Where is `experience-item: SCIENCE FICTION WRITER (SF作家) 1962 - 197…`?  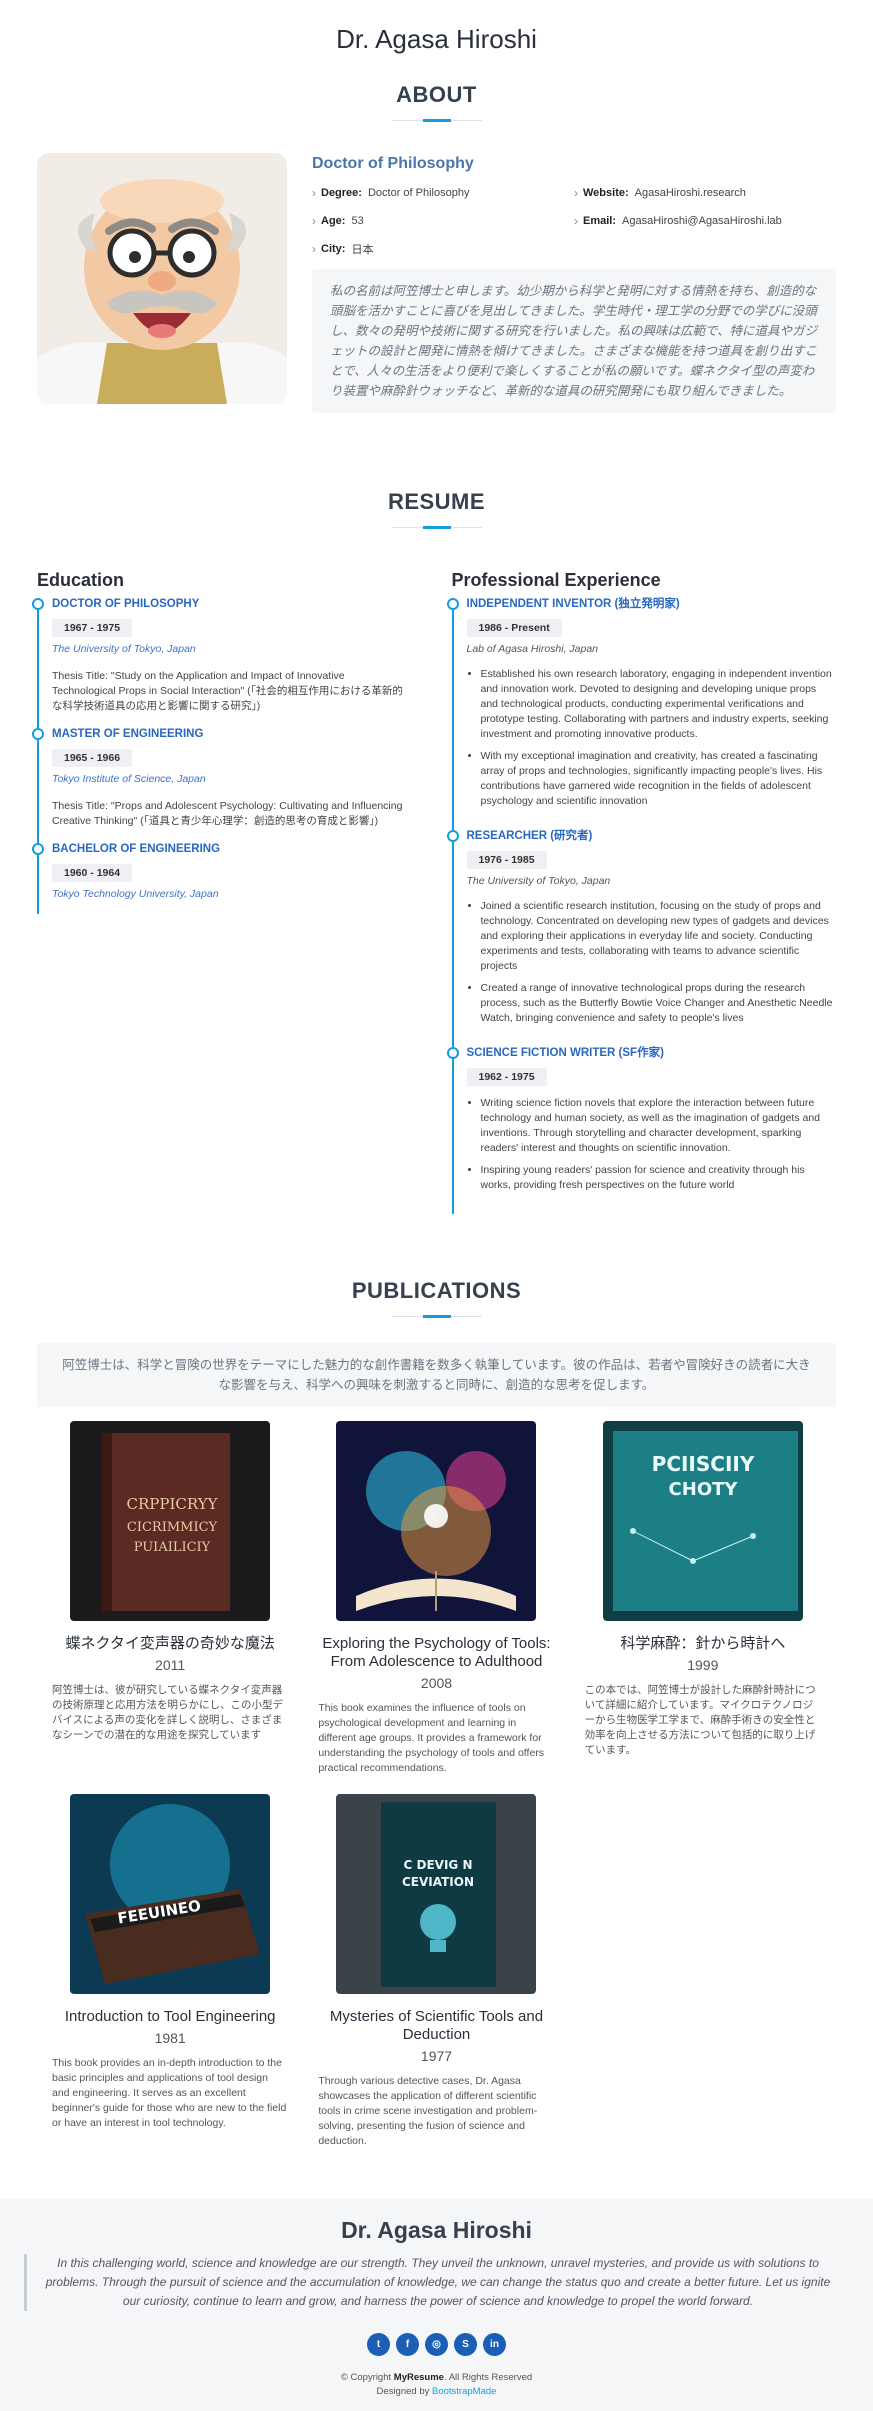
experience-item: SCIENCE FICTION WRITER (SF作家) 1962 - 197… is located at coordinates (641, 1130).